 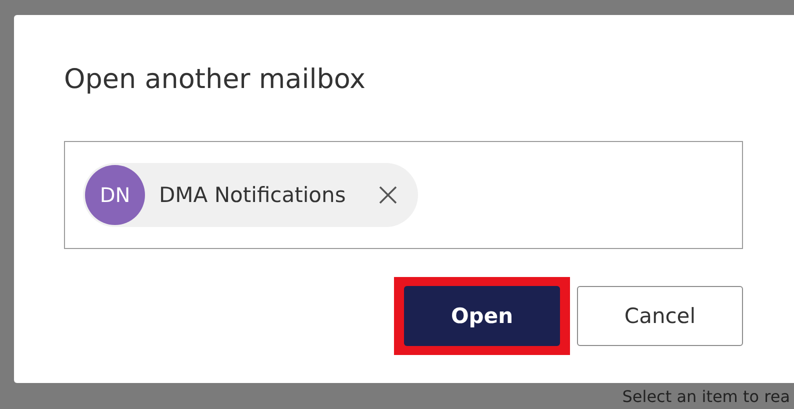 I want to click on reading-pane-hint: Select an item to rea, so click(x=706, y=396).